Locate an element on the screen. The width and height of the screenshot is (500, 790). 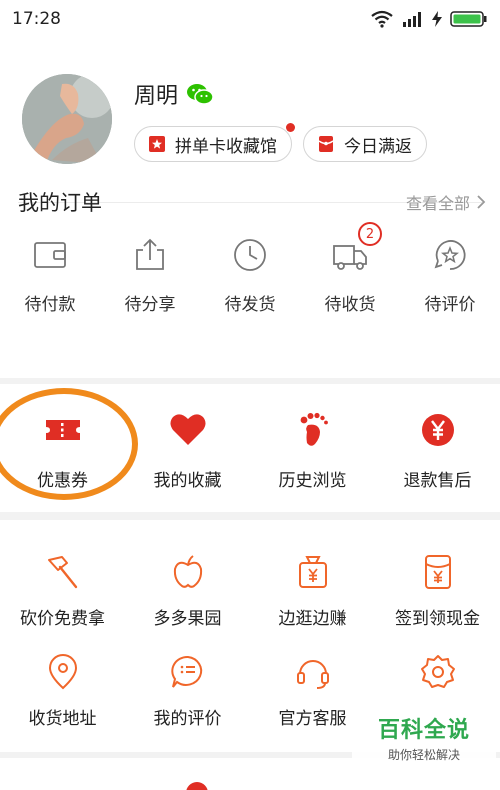
quick-label: 历史浏览 is located at coordinates (312, 481).